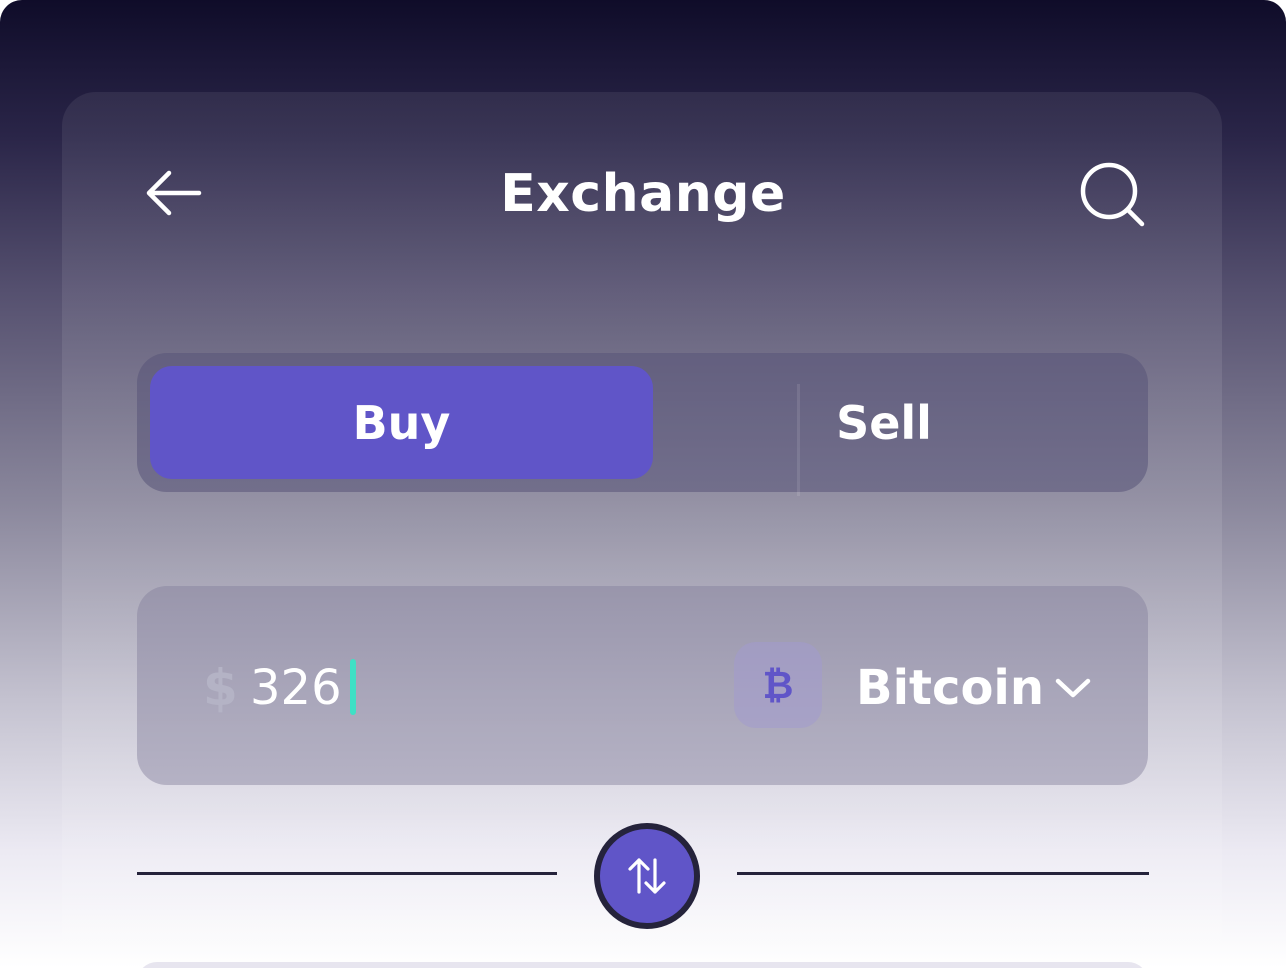 This screenshot has height=968, width=1286. I want to click on receive-input-field, so click(642, 965).